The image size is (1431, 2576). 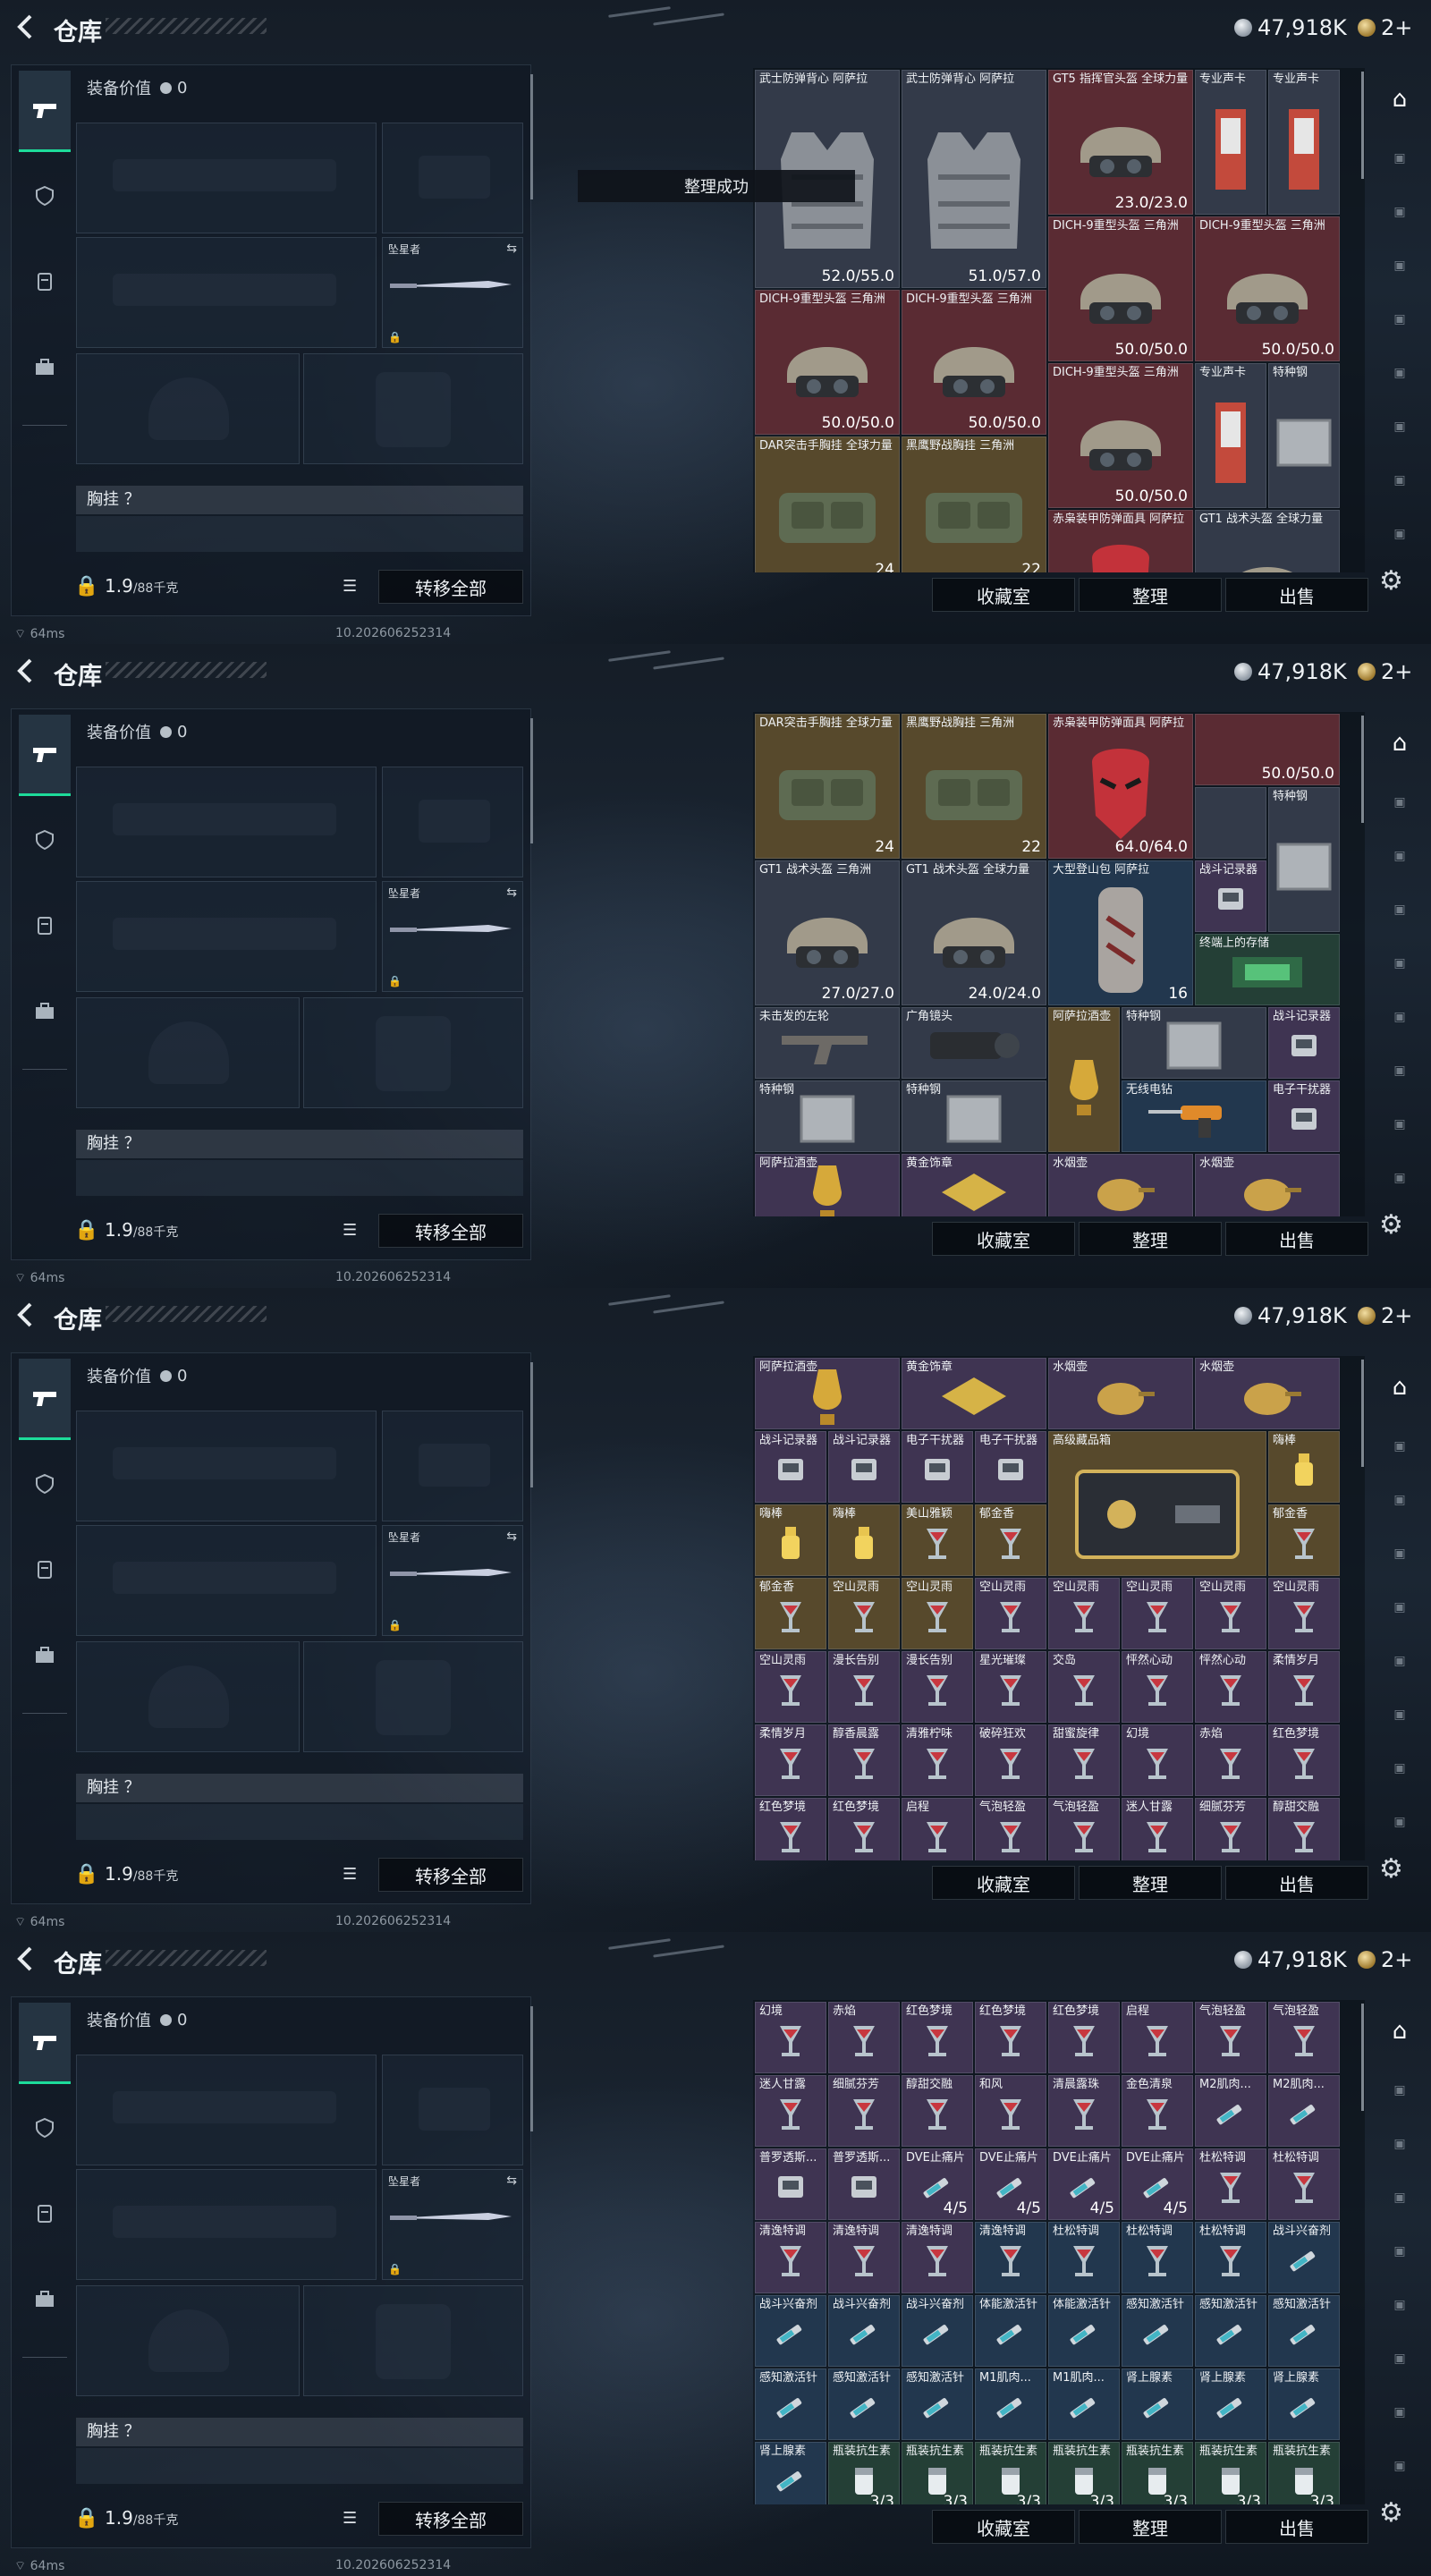 I want to click on silver-currency: 47,918K, so click(x=1290, y=672).